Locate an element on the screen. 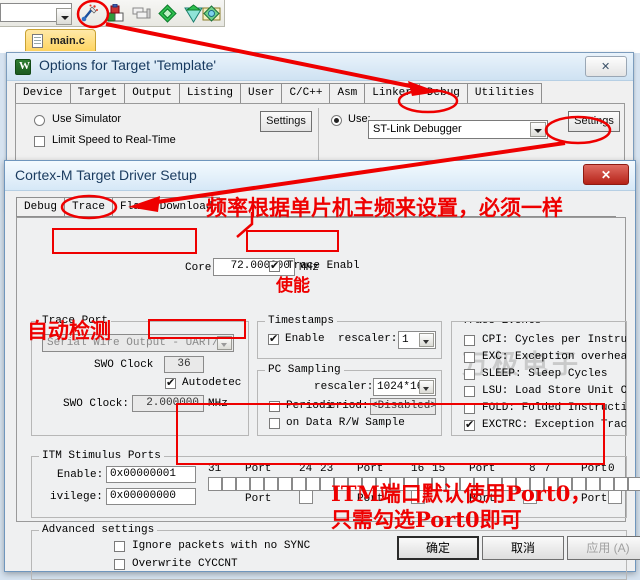 This screenshot has height=580, width=640. batch-build-icon is located at coordinates (141, 13).